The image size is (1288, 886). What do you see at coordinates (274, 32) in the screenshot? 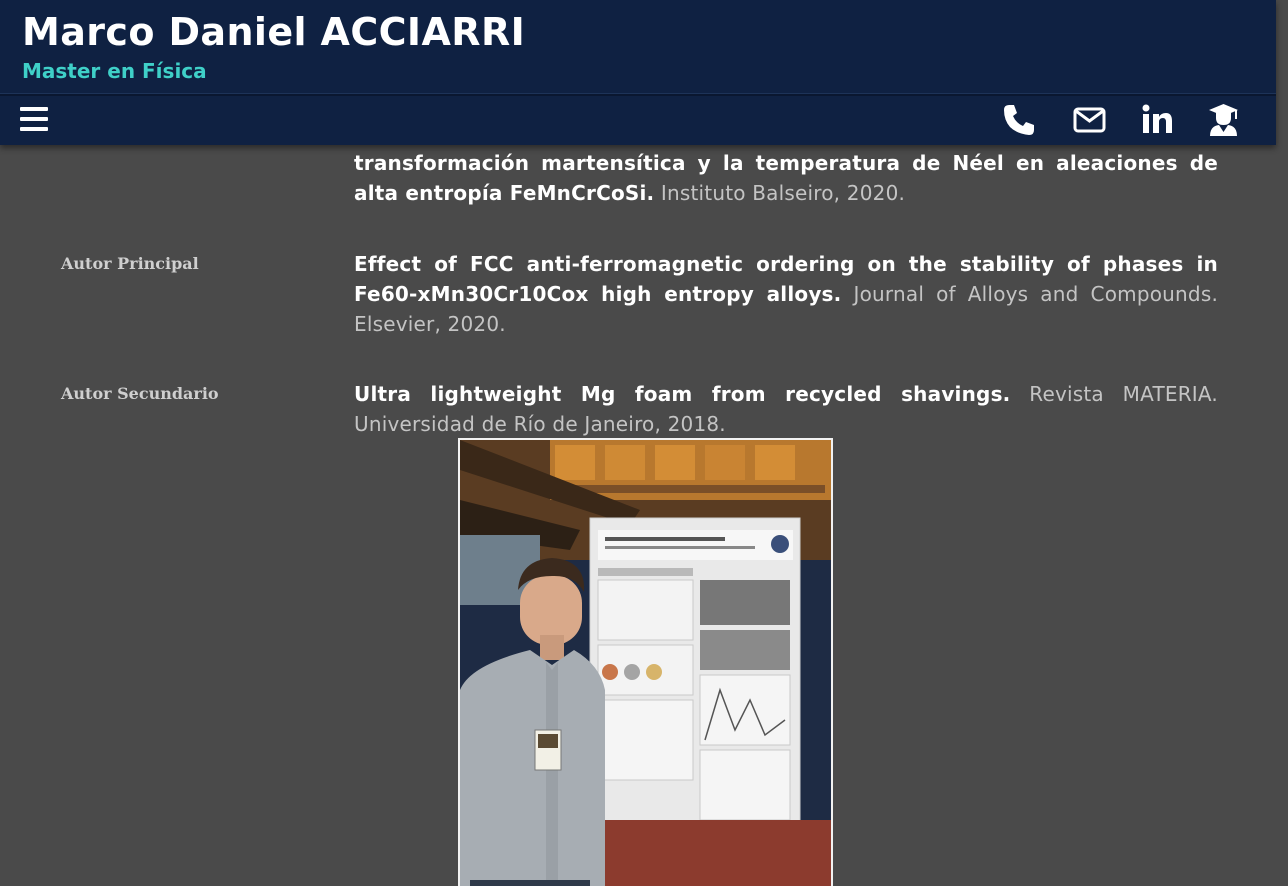
I see `page-title: Marco Daniel ACCIARRI` at bounding box center [274, 32].